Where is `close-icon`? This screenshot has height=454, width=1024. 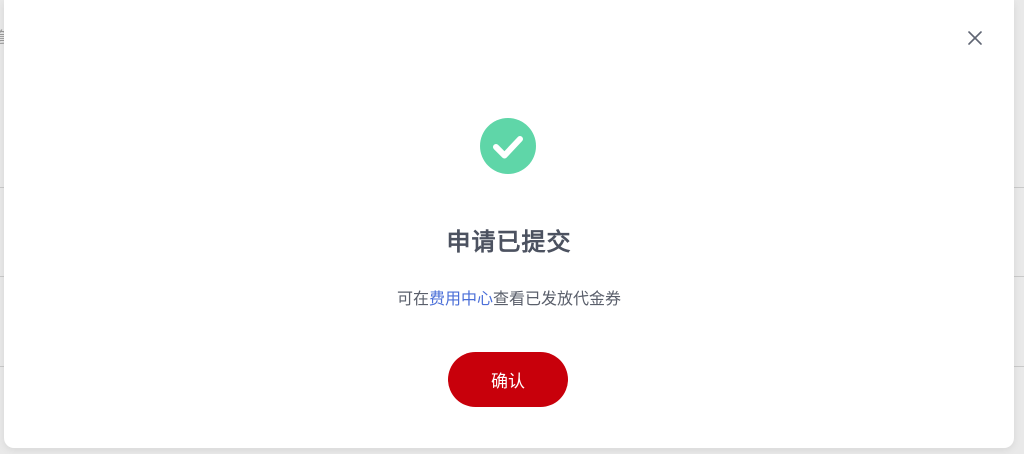 close-icon is located at coordinates (975, 38).